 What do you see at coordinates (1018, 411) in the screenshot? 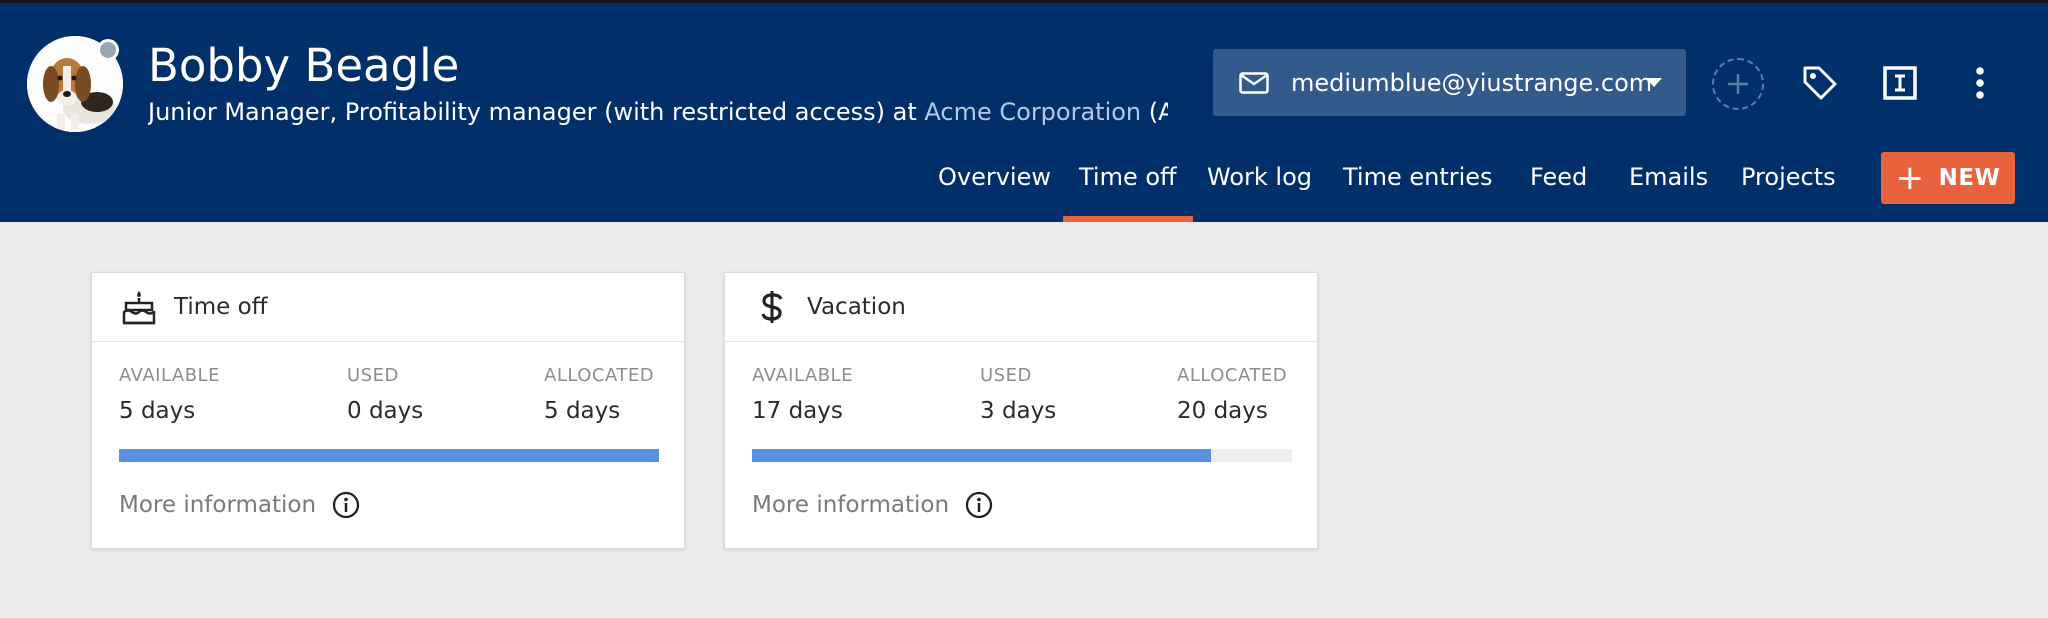
I see `used-value: 3 days` at bounding box center [1018, 411].